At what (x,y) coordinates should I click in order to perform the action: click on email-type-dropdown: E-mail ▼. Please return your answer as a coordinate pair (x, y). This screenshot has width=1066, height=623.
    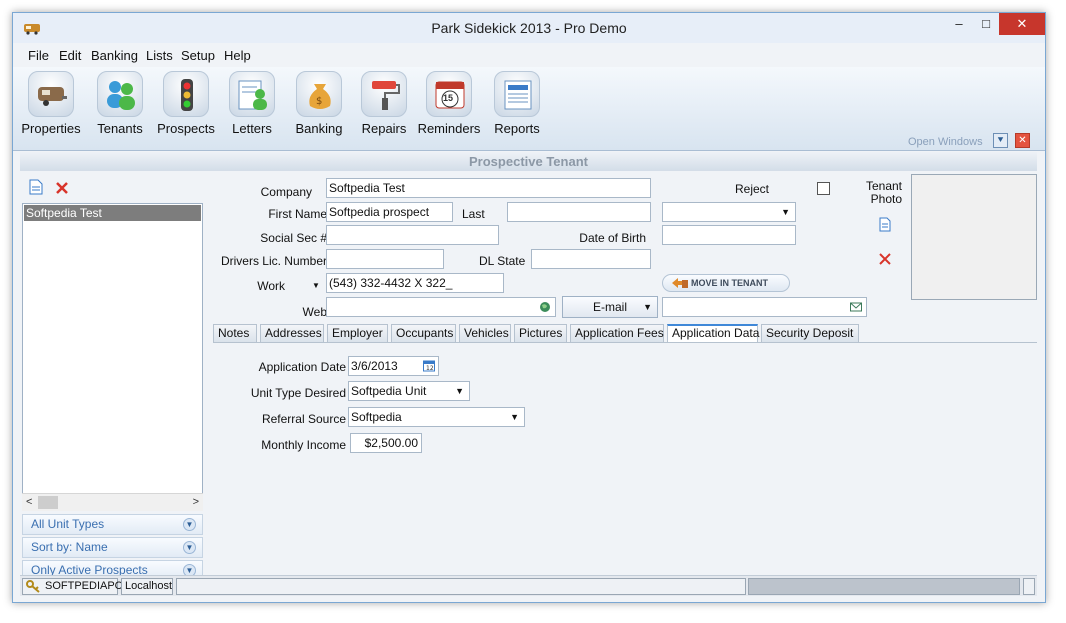
    Looking at the image, I should click on (610, 307).